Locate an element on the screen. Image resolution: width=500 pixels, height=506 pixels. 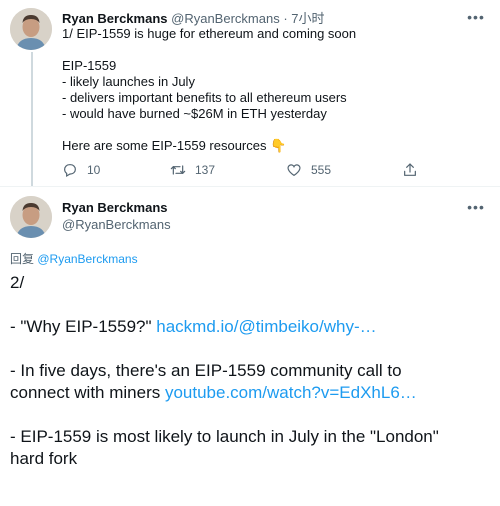
tweet-time: 7小时 is located at coordinates (307, 18).